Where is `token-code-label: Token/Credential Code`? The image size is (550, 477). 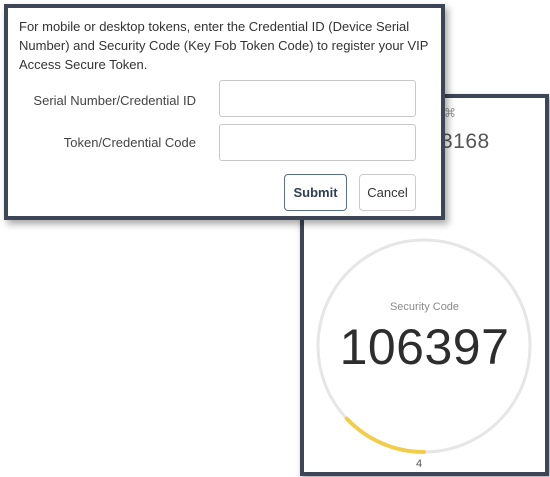 token-code-label: Token/Credential Code is located at coordinates (129, 142).